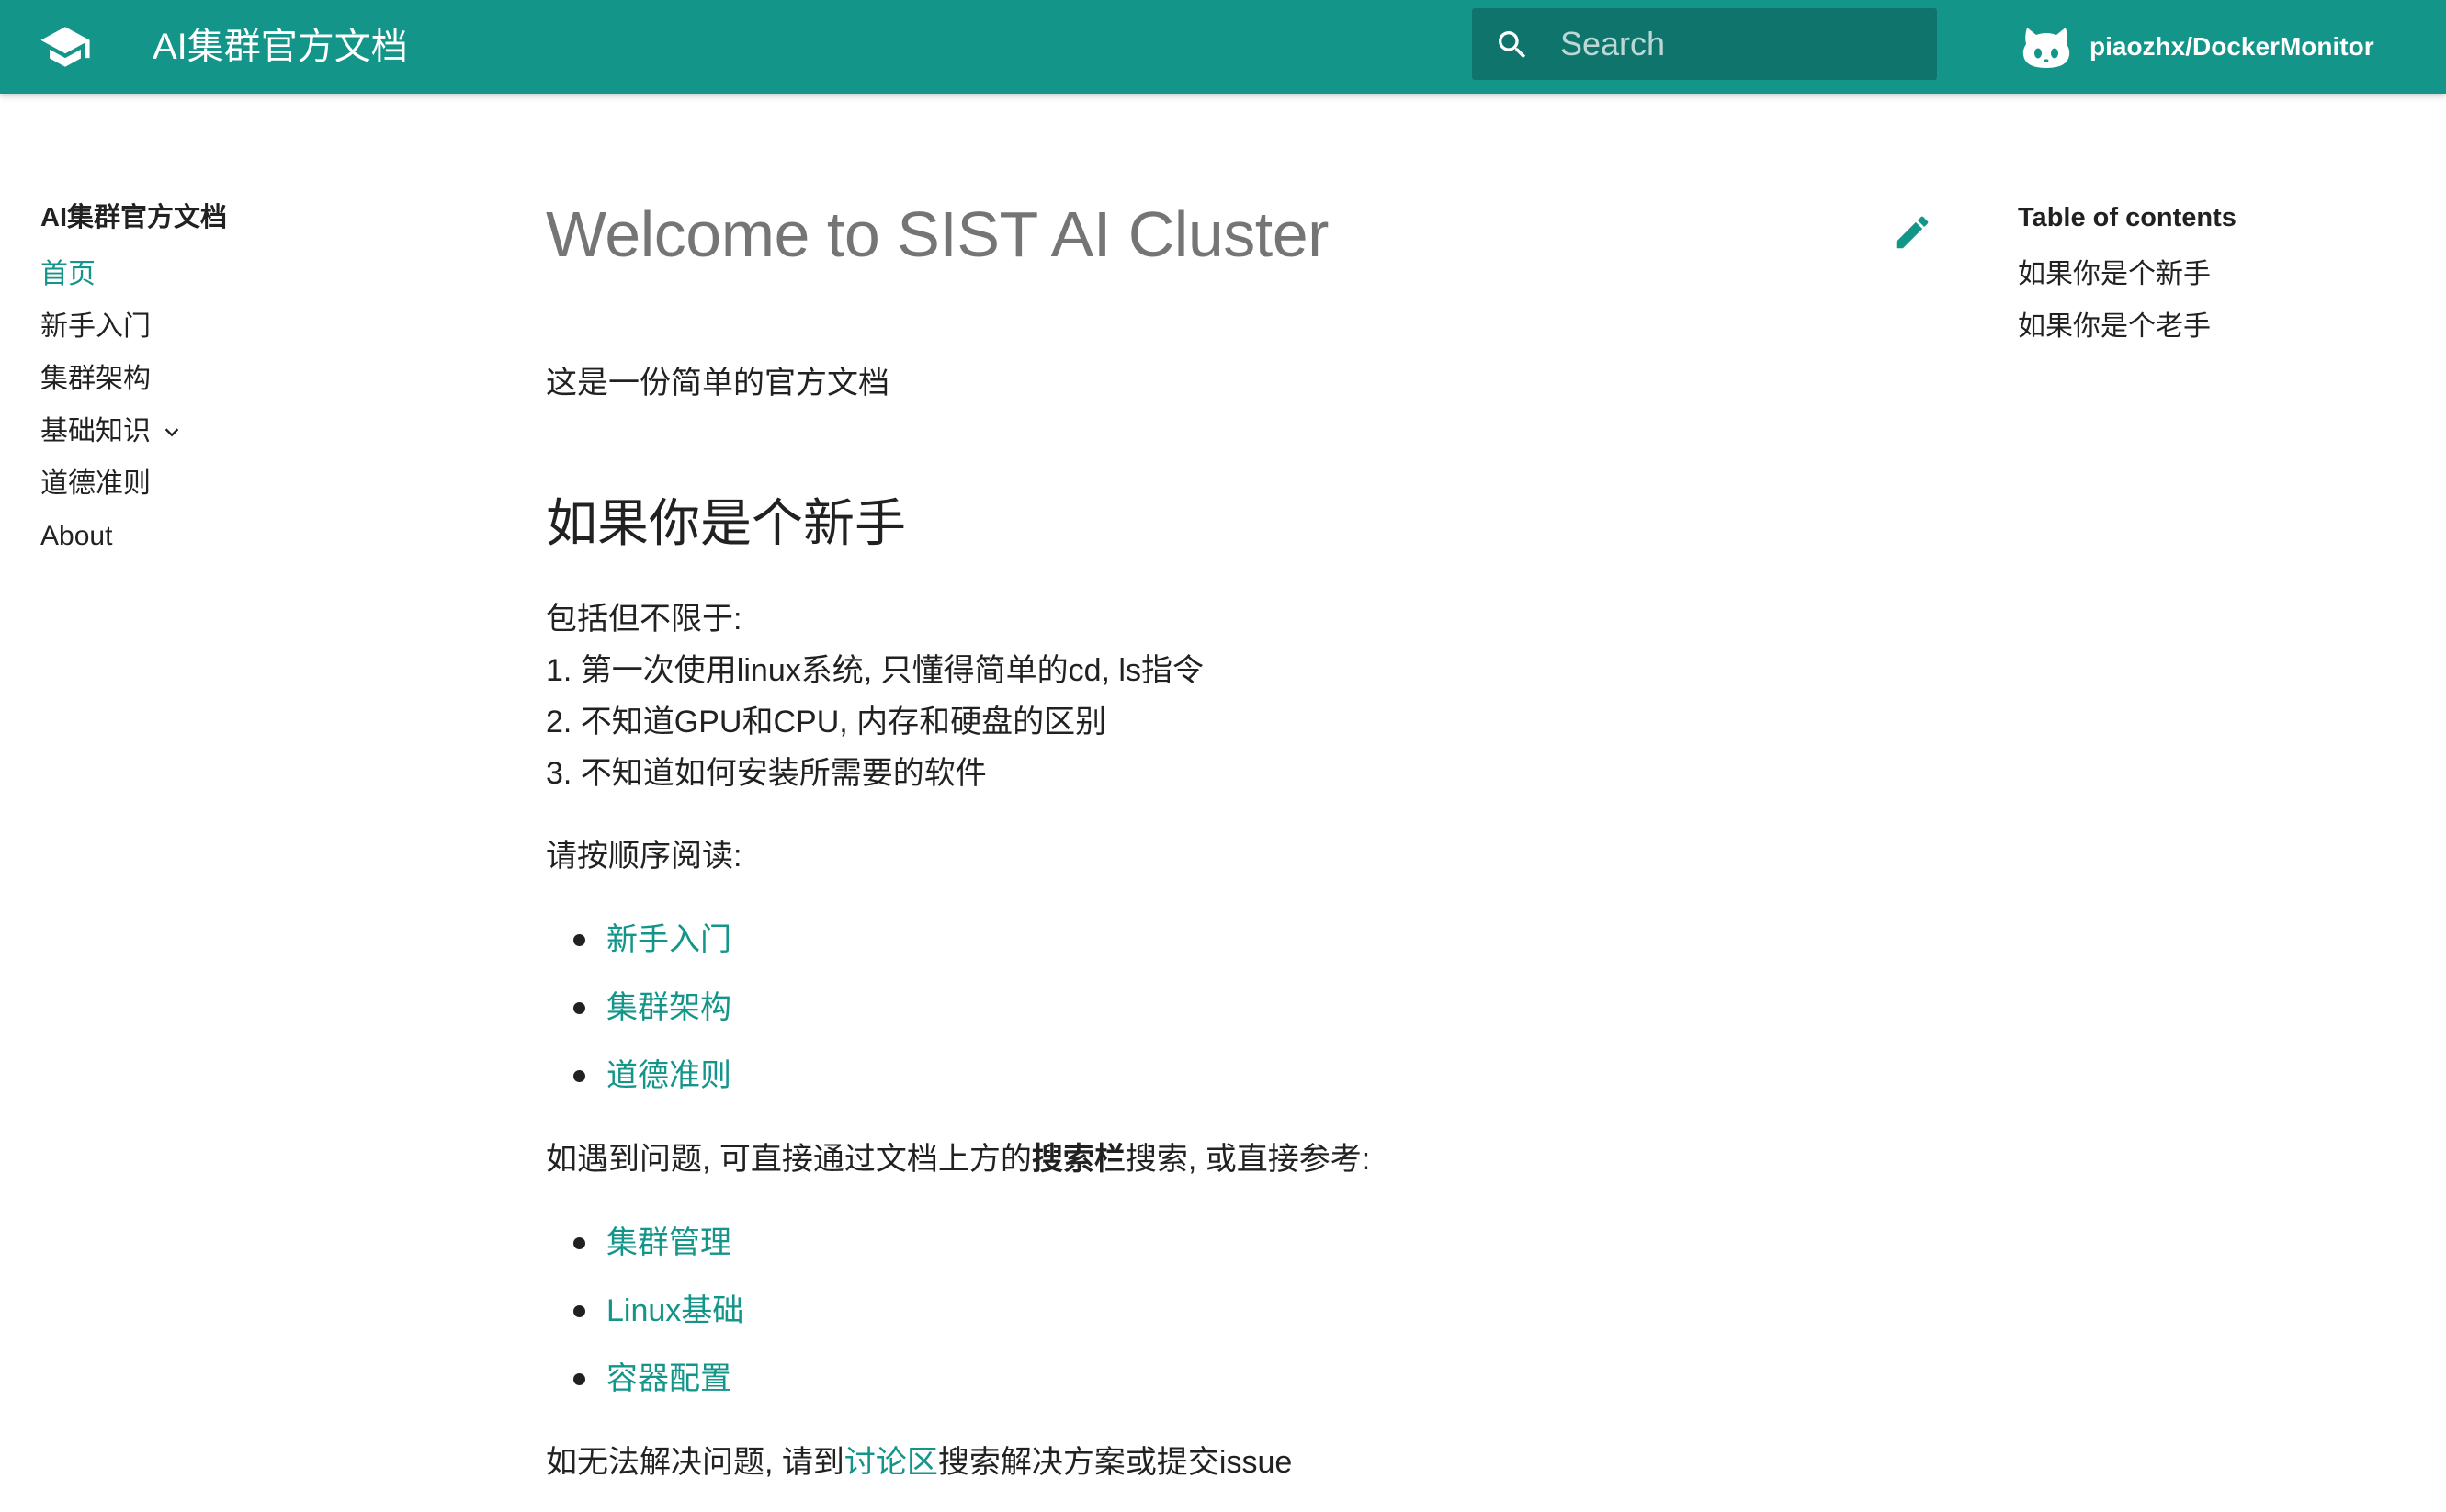 The height and width of the screenshot is (1512, 2446). Describe the element at coordinates (95, 483) in the screenshot. I see `sidebar-item-label: 道德准则` at that location.